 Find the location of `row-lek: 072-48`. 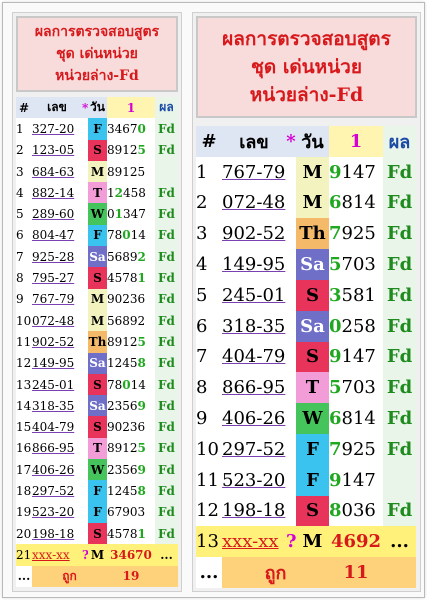

row-lek: 072-48 is located at coordinates (254, 203).